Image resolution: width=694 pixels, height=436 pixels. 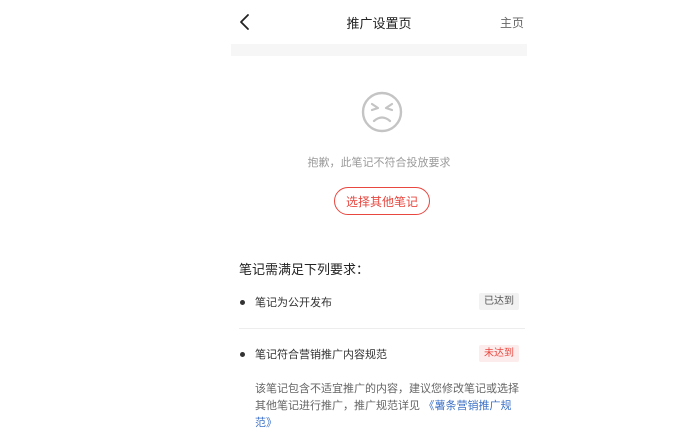 I want to click on status-badge: 已达到, so click(x=499, y=301).